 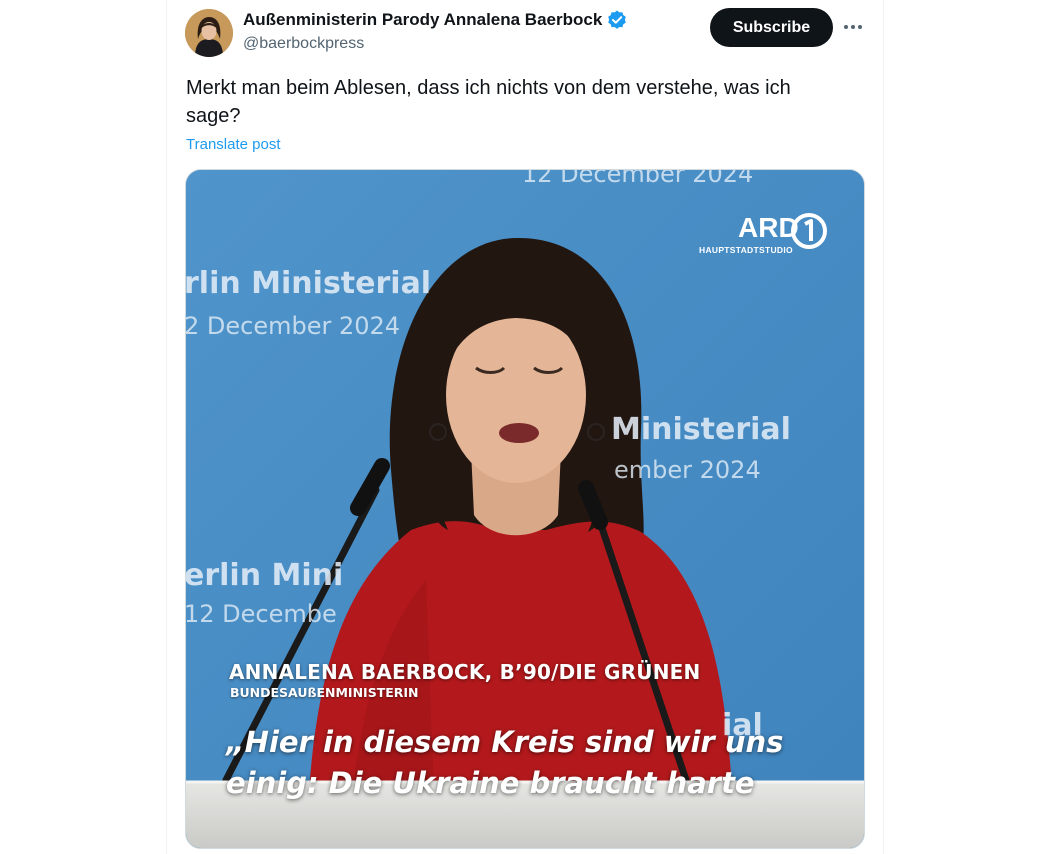 I want to click on subscribe-button: Subscribe, so click(x=771, y=27).